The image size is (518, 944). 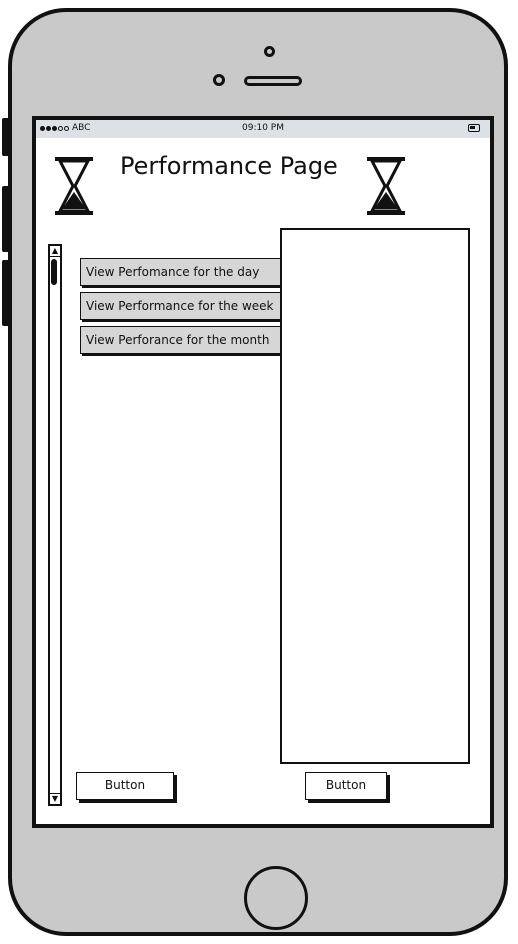 What do you see at coordinates (229, 166) in the screenshot?
I see `page-title: Performance Page` at bounding box center [229, 166].